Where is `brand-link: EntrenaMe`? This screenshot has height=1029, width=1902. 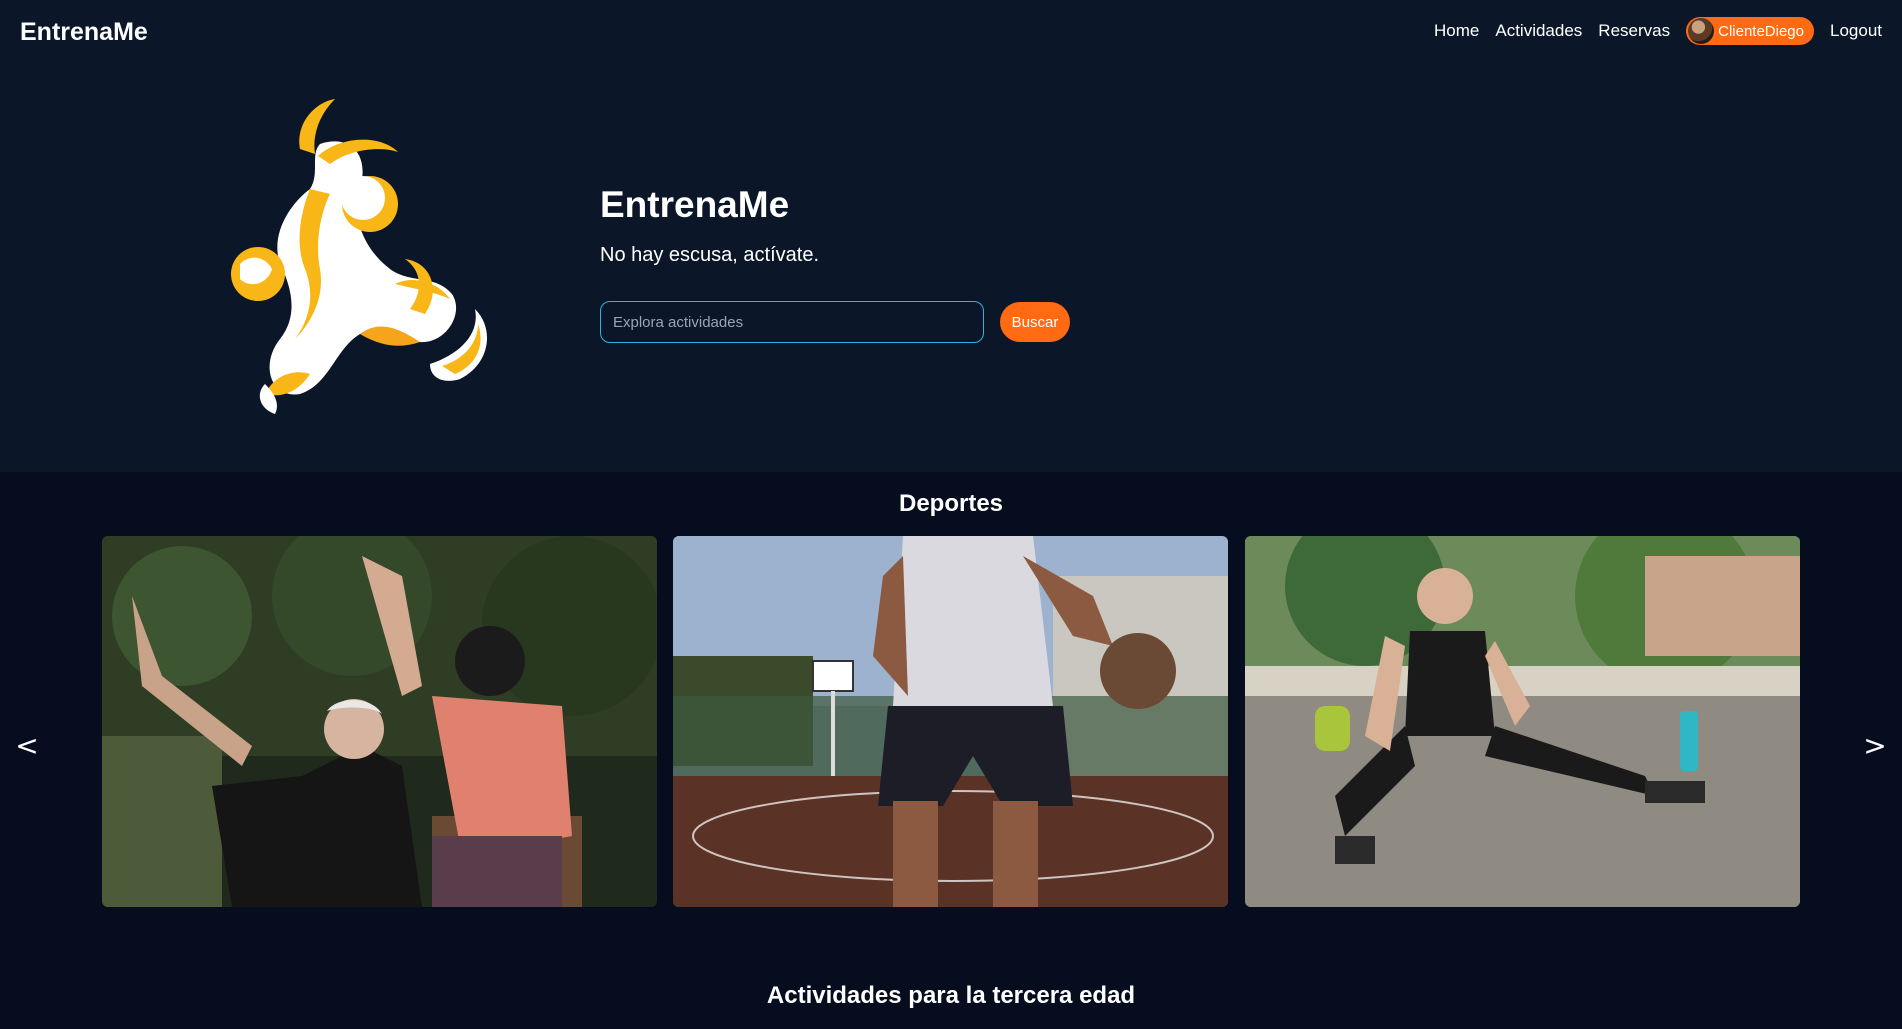 brand-link: EntrenaMe is located at coordinates (84, 32).